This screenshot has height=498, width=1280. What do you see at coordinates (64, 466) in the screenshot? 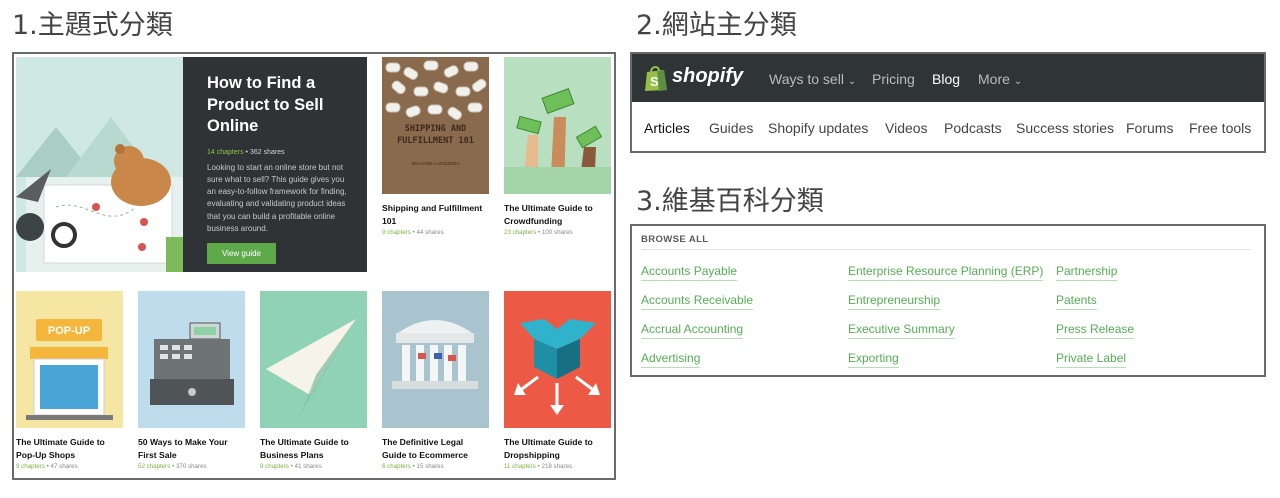
I see `share-count: 47 shares` at bounding box center [64, 466].